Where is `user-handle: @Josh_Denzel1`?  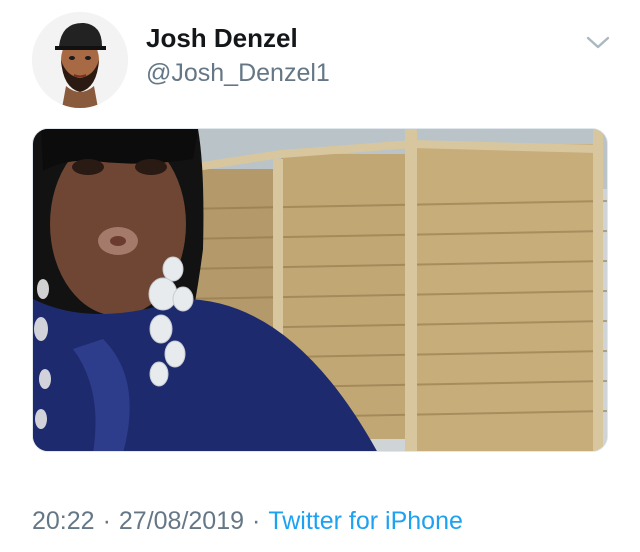 user-handle: @Josh_Denzel1 is located at coordinates (238, 73).